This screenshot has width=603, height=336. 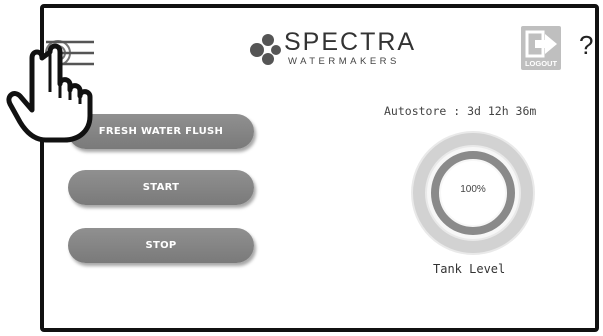 I want to click on start-button: START, so click(x=161, y=187).